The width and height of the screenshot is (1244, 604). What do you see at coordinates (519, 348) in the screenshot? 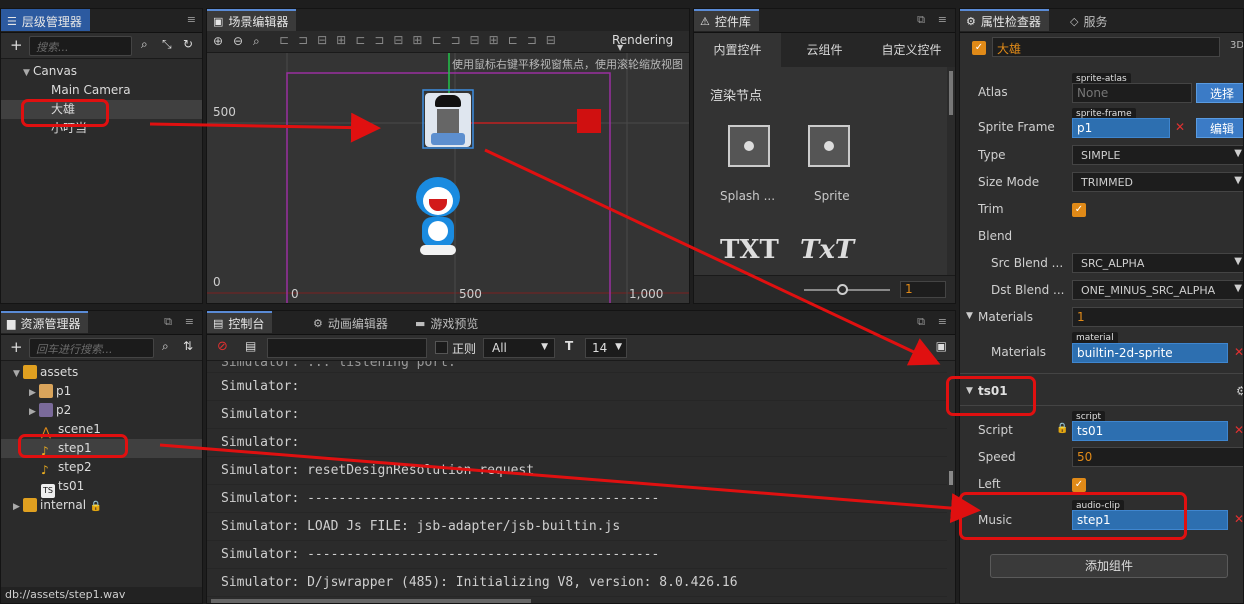
I see `log-level-select: All ▼` at bounding box center [519, 348].